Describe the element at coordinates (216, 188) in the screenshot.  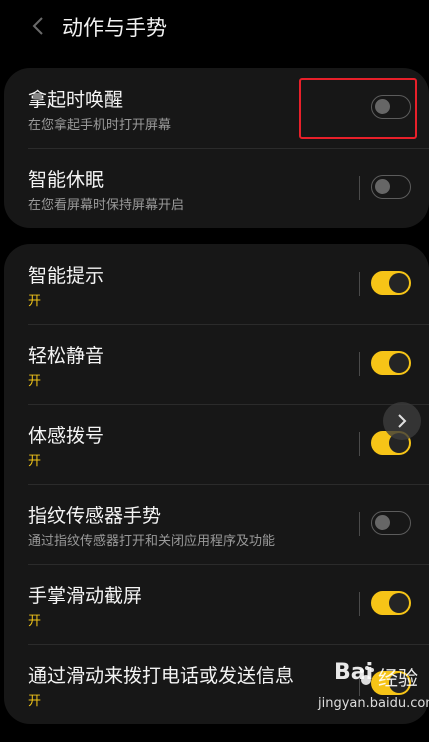
I see `setting-row: 智能休眠在您看屏幕时保持屏幕开启` at that location.